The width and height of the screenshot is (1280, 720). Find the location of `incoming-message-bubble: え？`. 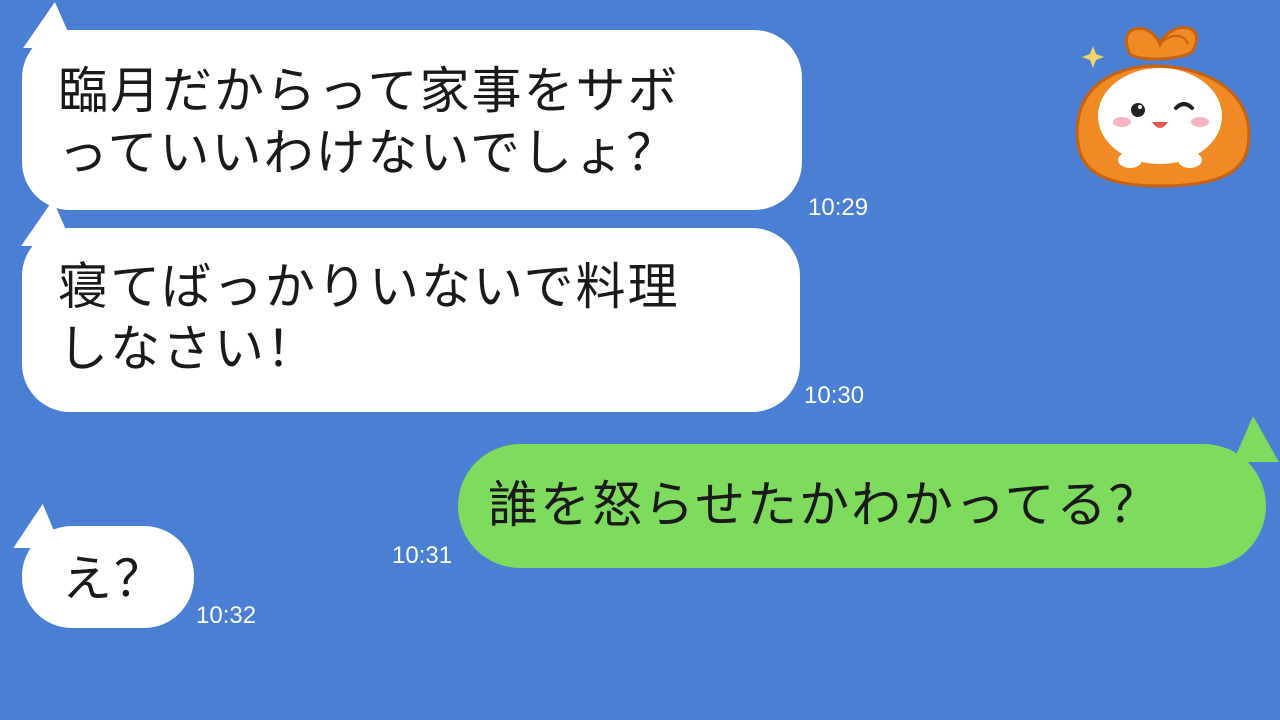

incoming-message-bubble: え？ is located at coordinates (108, 577).